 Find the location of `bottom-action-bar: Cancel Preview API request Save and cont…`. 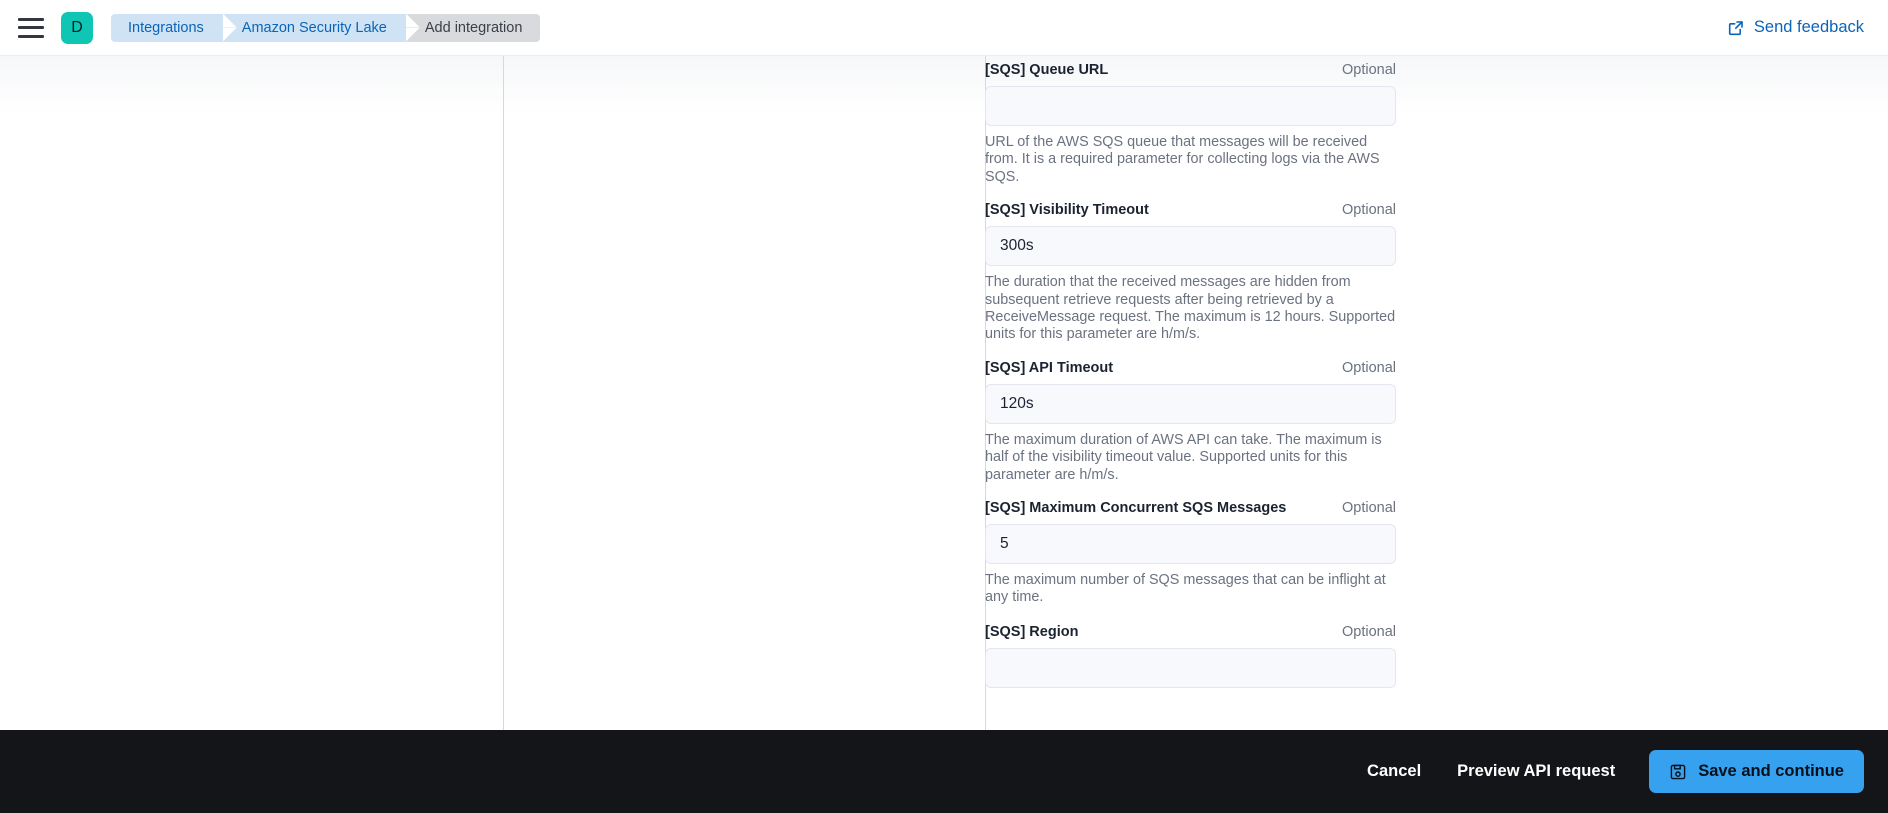

bottom-action-bar: Cancel Preview API request Save and cont… is located at coordinates (944, 771).